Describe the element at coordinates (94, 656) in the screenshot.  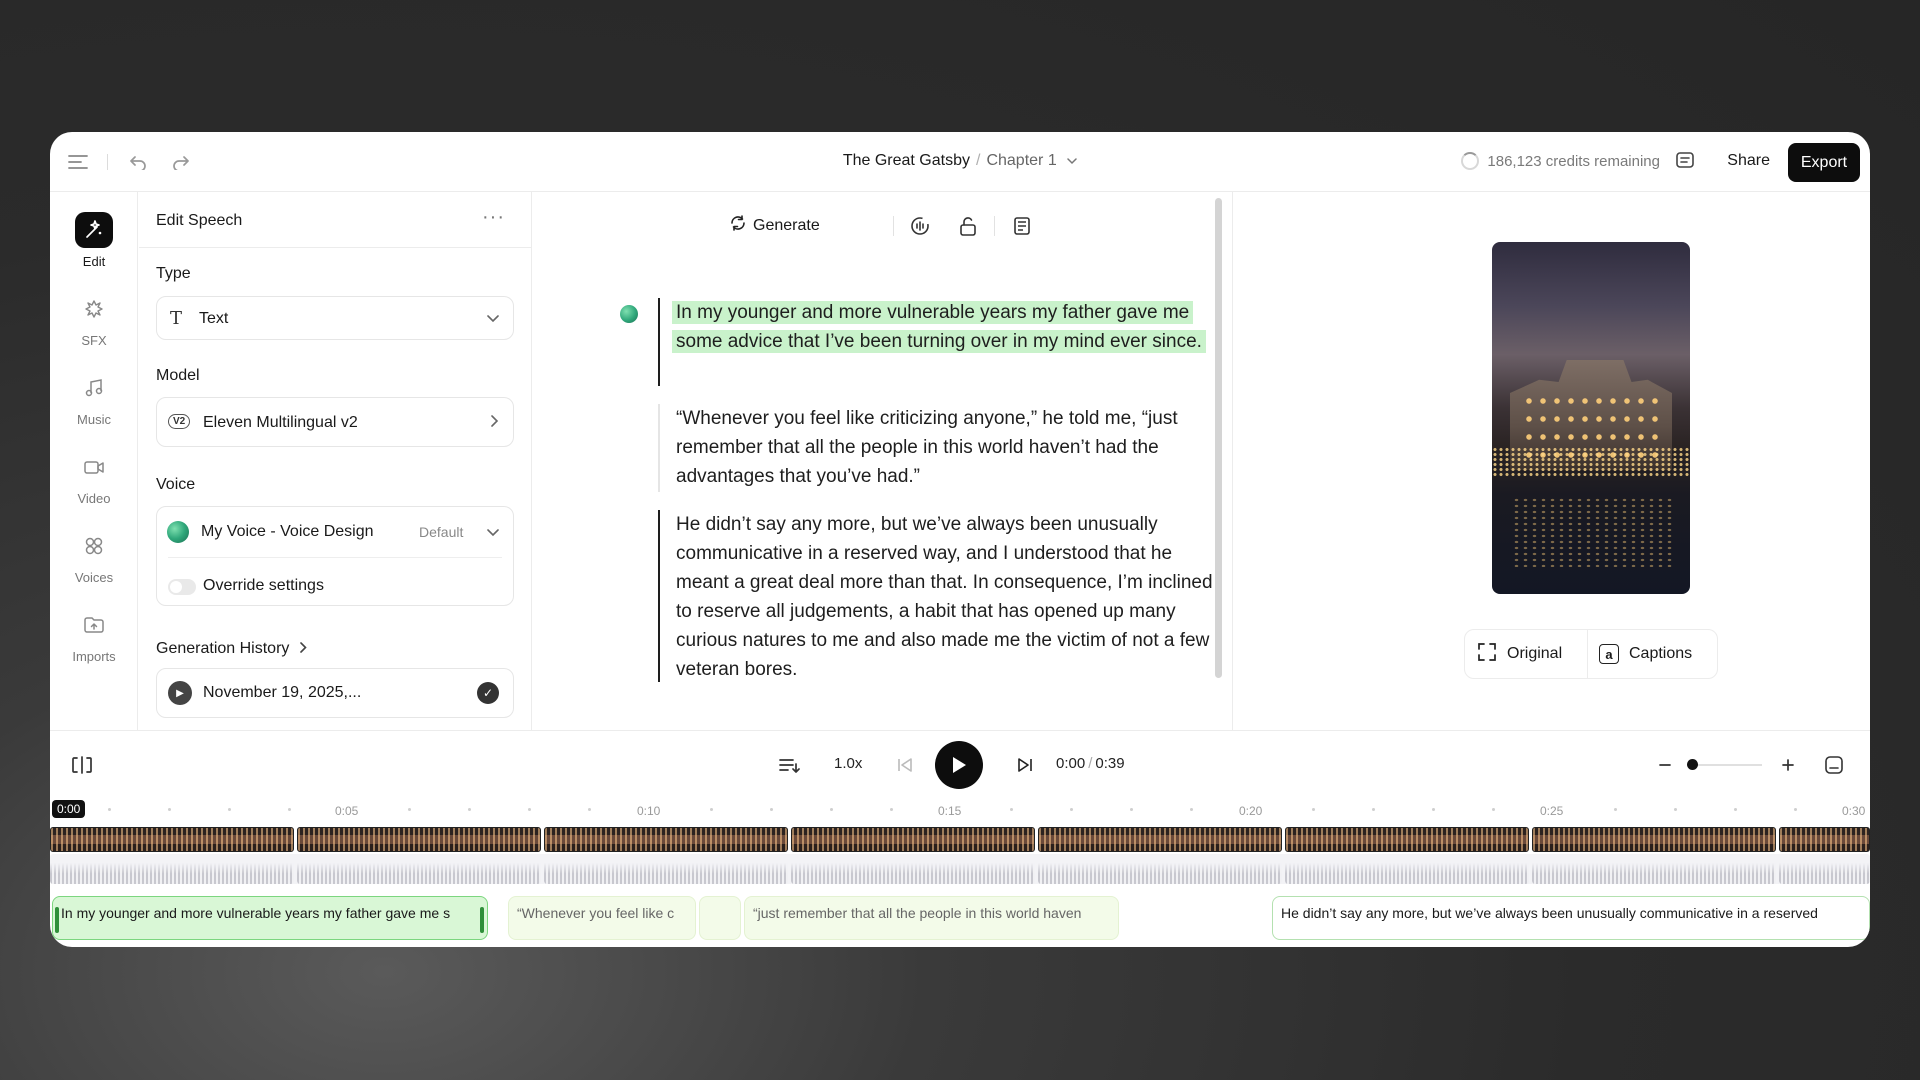
I see `sidebar-item-label: Imports` at that location.